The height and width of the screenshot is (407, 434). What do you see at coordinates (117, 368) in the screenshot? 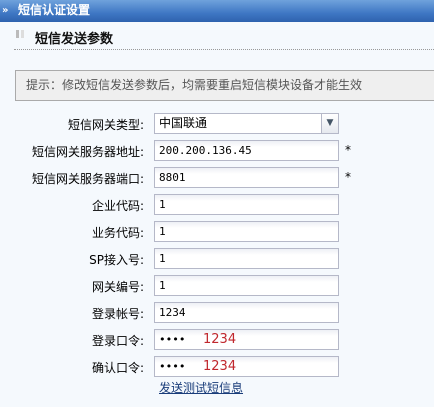
I see `field-label: 确认口令:` at bounding box center [117, 368].